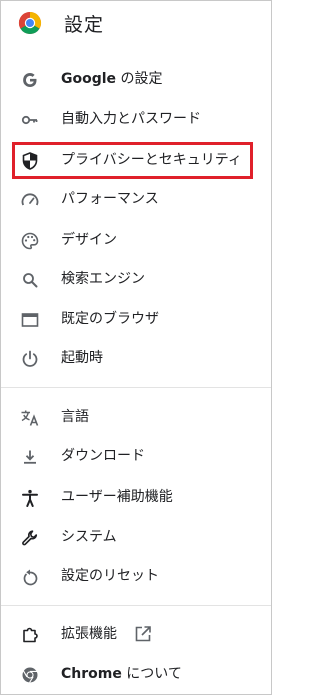  I want to click on sidebar-item-label: 設定のリセット, so click(110, 576).